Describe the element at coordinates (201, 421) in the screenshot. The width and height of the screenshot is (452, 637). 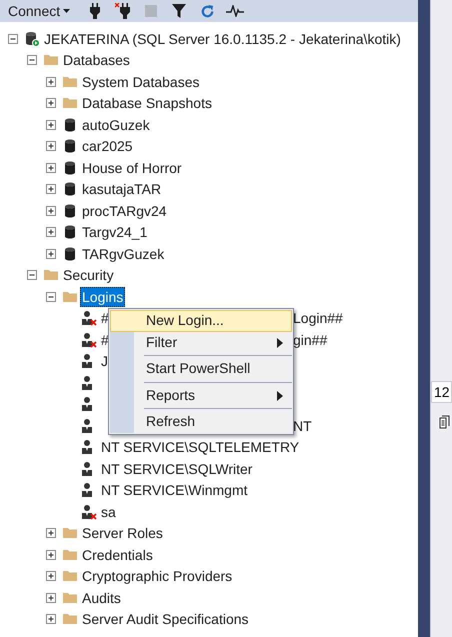
I see `menu-item: Refresh` at that location.